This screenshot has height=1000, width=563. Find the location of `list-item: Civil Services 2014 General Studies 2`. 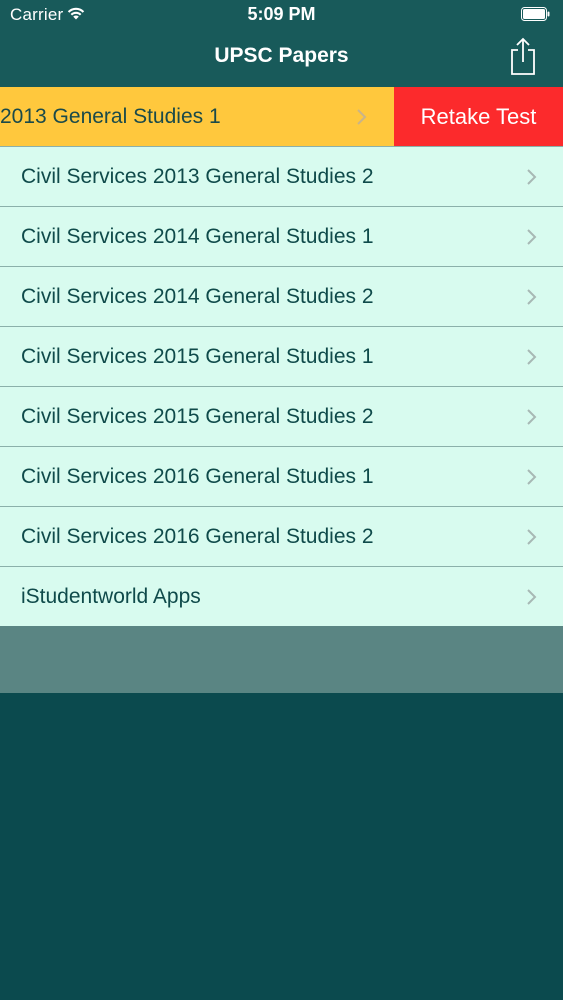

list-item: Civil Services 2014 General Studies 2 is located at coordinates (281, 297).